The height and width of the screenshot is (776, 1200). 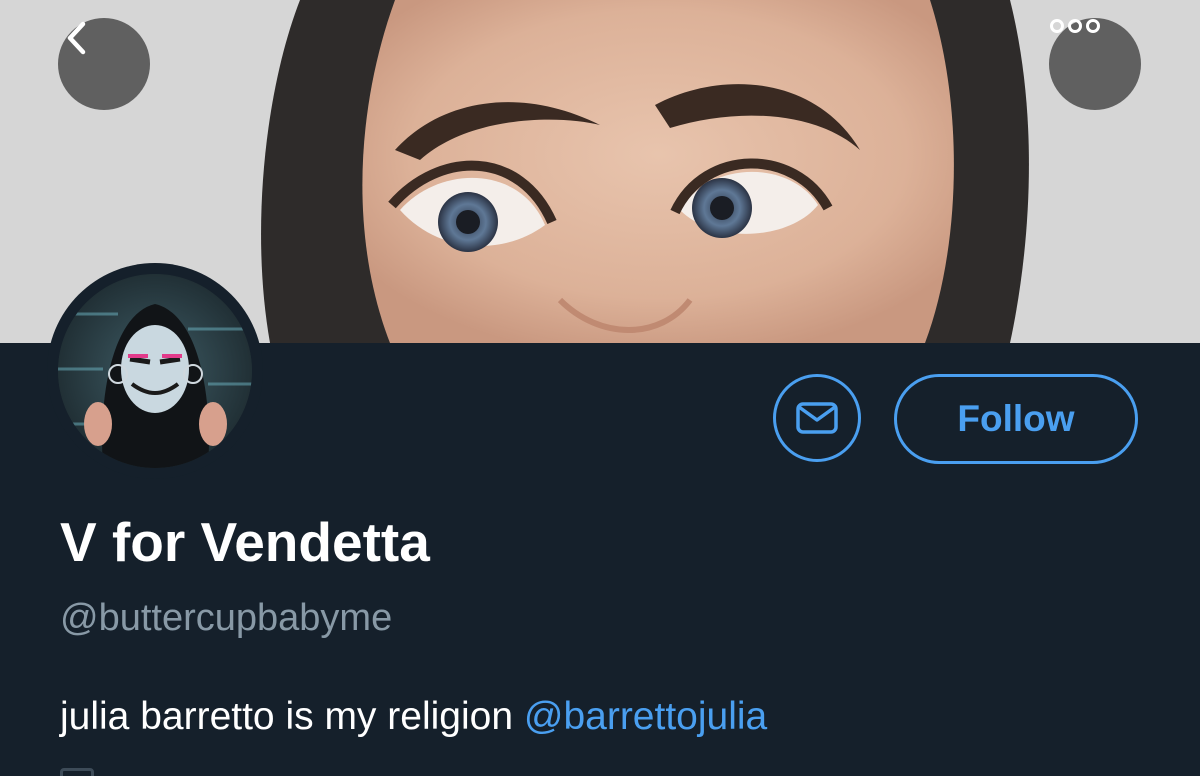 I want to click on envelope-icon, so click(x=817, y=418).